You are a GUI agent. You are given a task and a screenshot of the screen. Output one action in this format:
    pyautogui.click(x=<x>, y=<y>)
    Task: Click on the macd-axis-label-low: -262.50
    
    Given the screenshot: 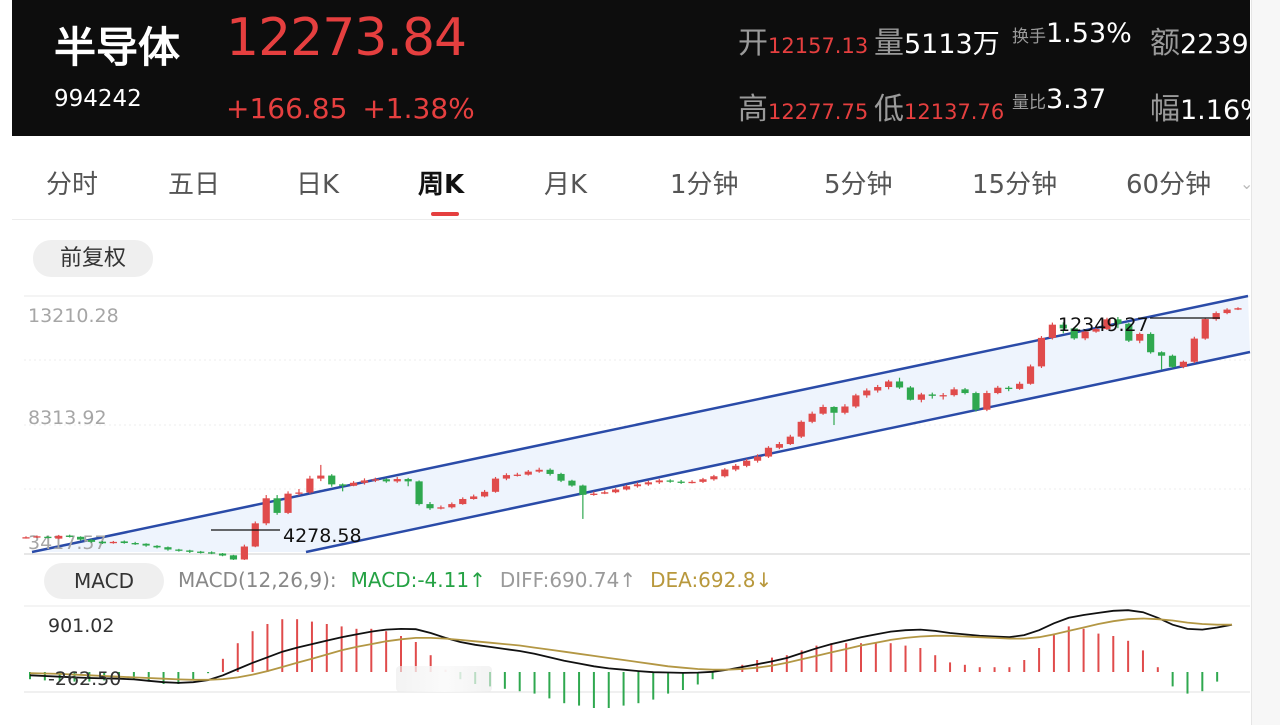 What is the action you would take?
    pyautogui.click(x=84, y=679)
    